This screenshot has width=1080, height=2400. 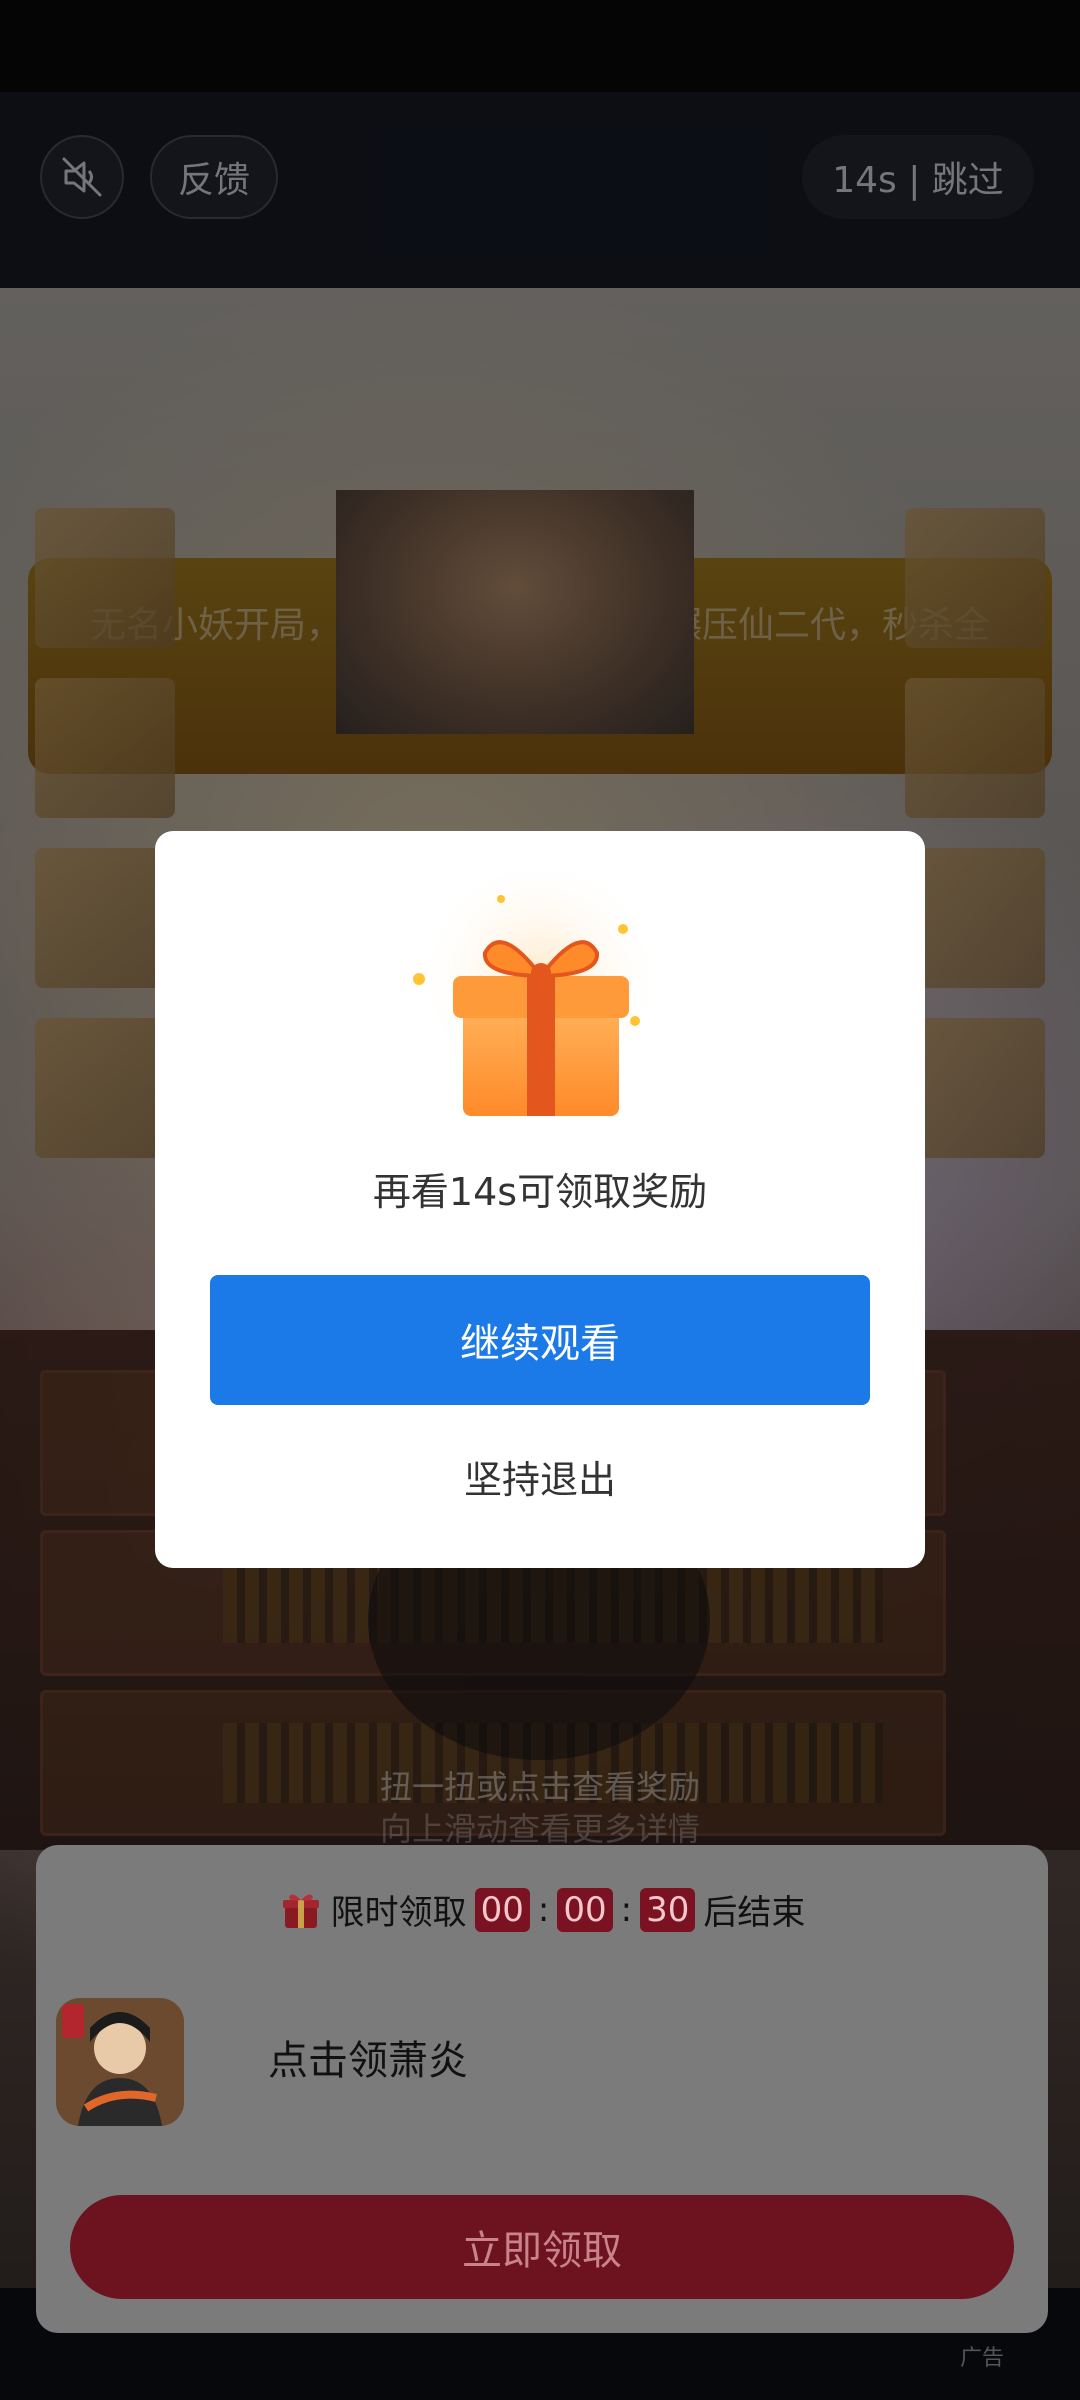 What do you see at coordinates (982, 2358) in the screenshot?
I see `ad-label: 广告` at bounding box center [982, 2358].